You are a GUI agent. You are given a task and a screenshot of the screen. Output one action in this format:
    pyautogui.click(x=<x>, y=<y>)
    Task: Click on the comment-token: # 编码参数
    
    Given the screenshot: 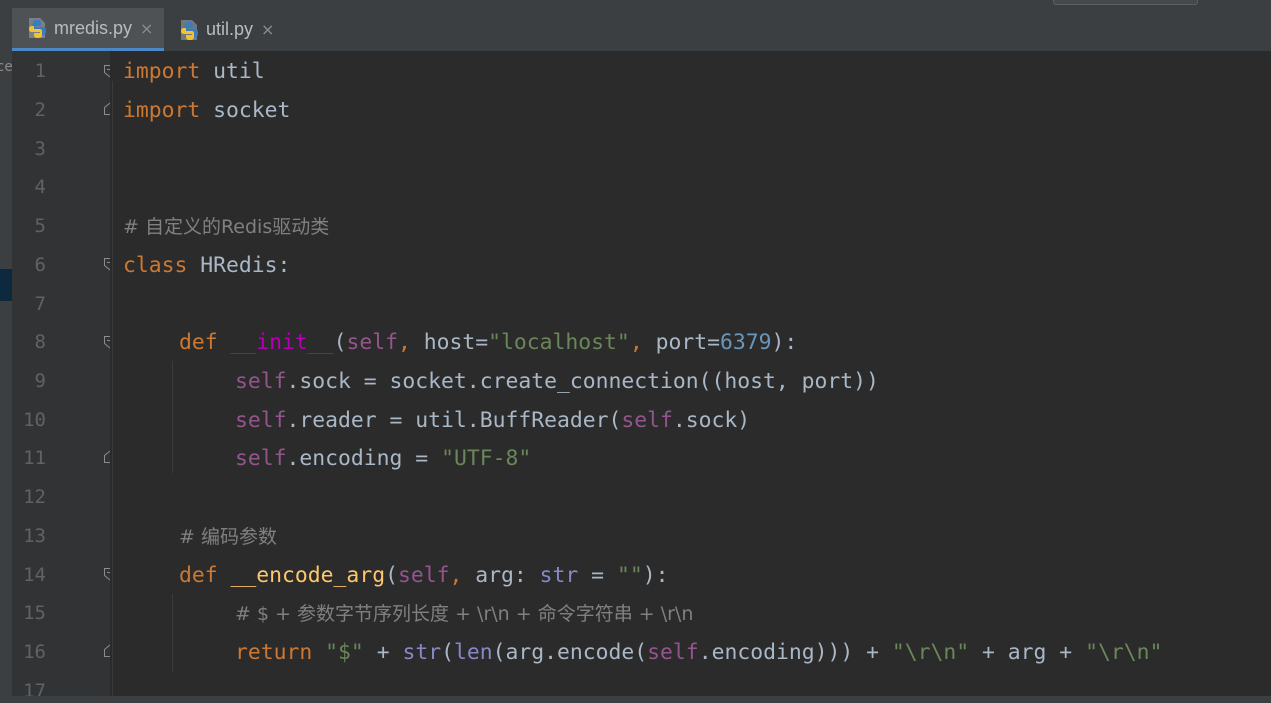 What is the action you would take?
    pyautogui.click(x=228, y=537)
    